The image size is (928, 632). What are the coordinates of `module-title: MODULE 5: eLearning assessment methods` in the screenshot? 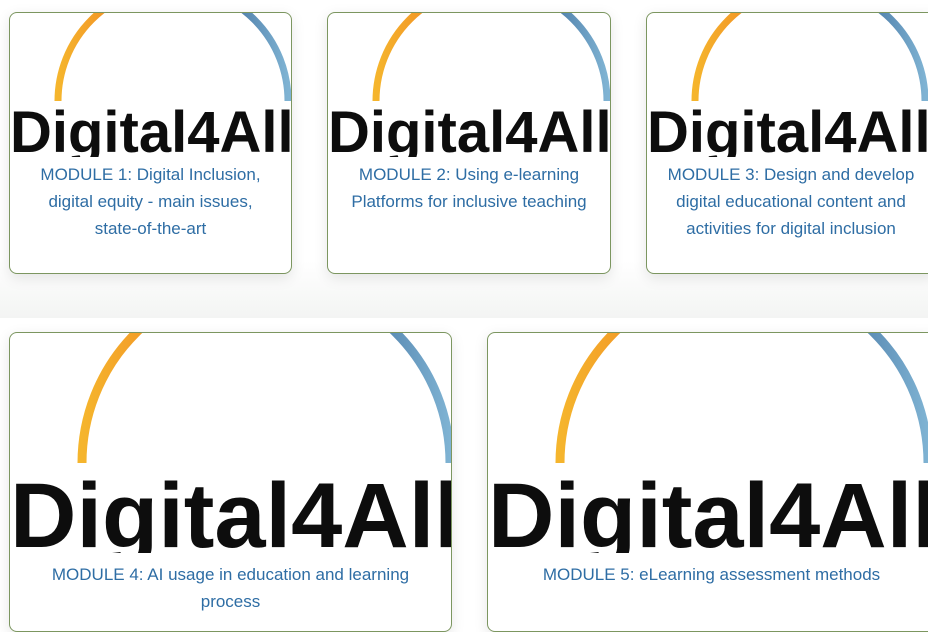 It's located at (708, 574).